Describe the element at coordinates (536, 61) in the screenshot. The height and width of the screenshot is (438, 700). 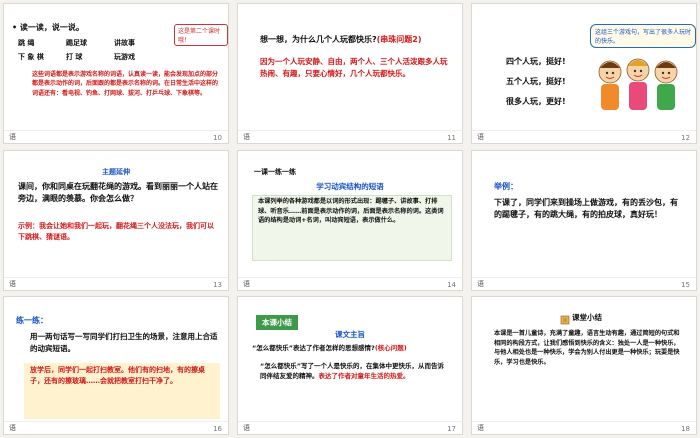
I see `line-1: 四个人玩，挺好!` at that location.